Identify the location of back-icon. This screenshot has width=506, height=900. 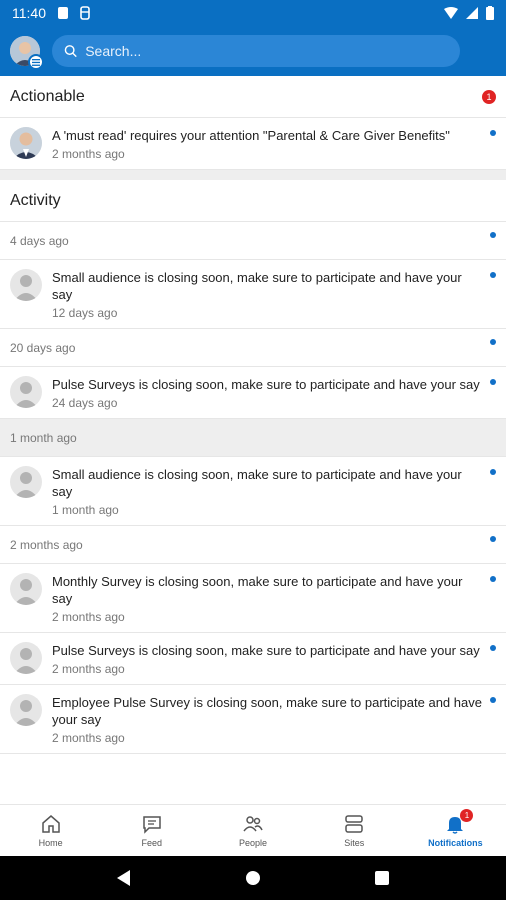
(124, 878).